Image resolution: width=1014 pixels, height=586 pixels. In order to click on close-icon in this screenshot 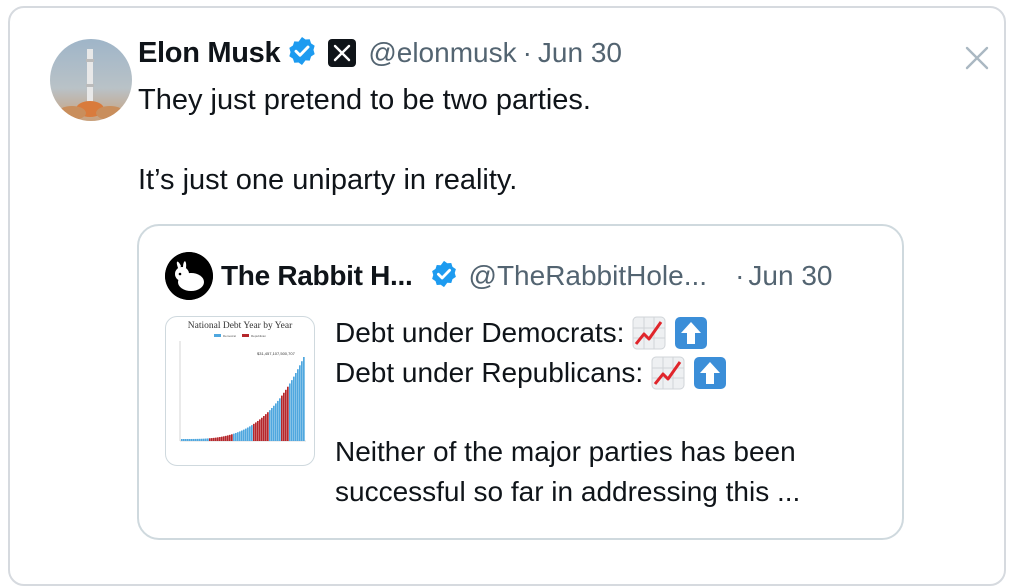, I will do `click(977, 58)`.